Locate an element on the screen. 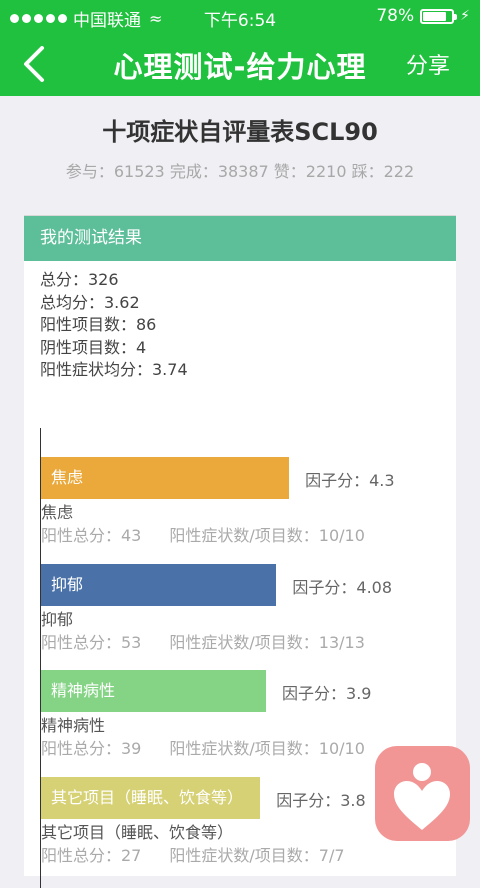  factor-detail: 阳性总分：39 阳性症状数/项目数：10/10 is located at coordinates (203, 747).